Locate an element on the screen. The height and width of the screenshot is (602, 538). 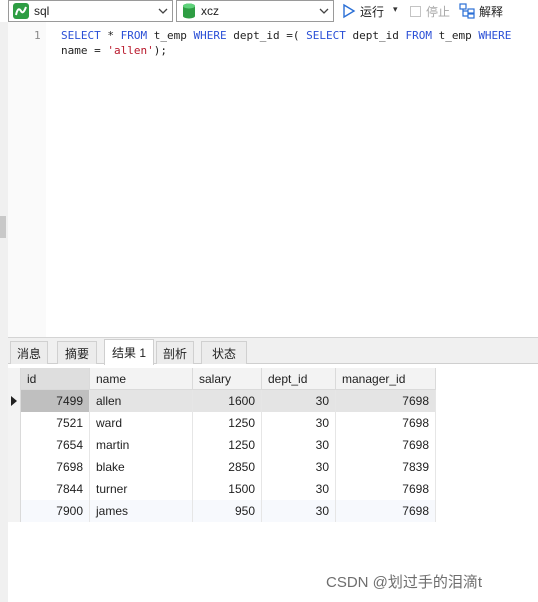
stop-button: 停止 is located at coordinates (430, 11).